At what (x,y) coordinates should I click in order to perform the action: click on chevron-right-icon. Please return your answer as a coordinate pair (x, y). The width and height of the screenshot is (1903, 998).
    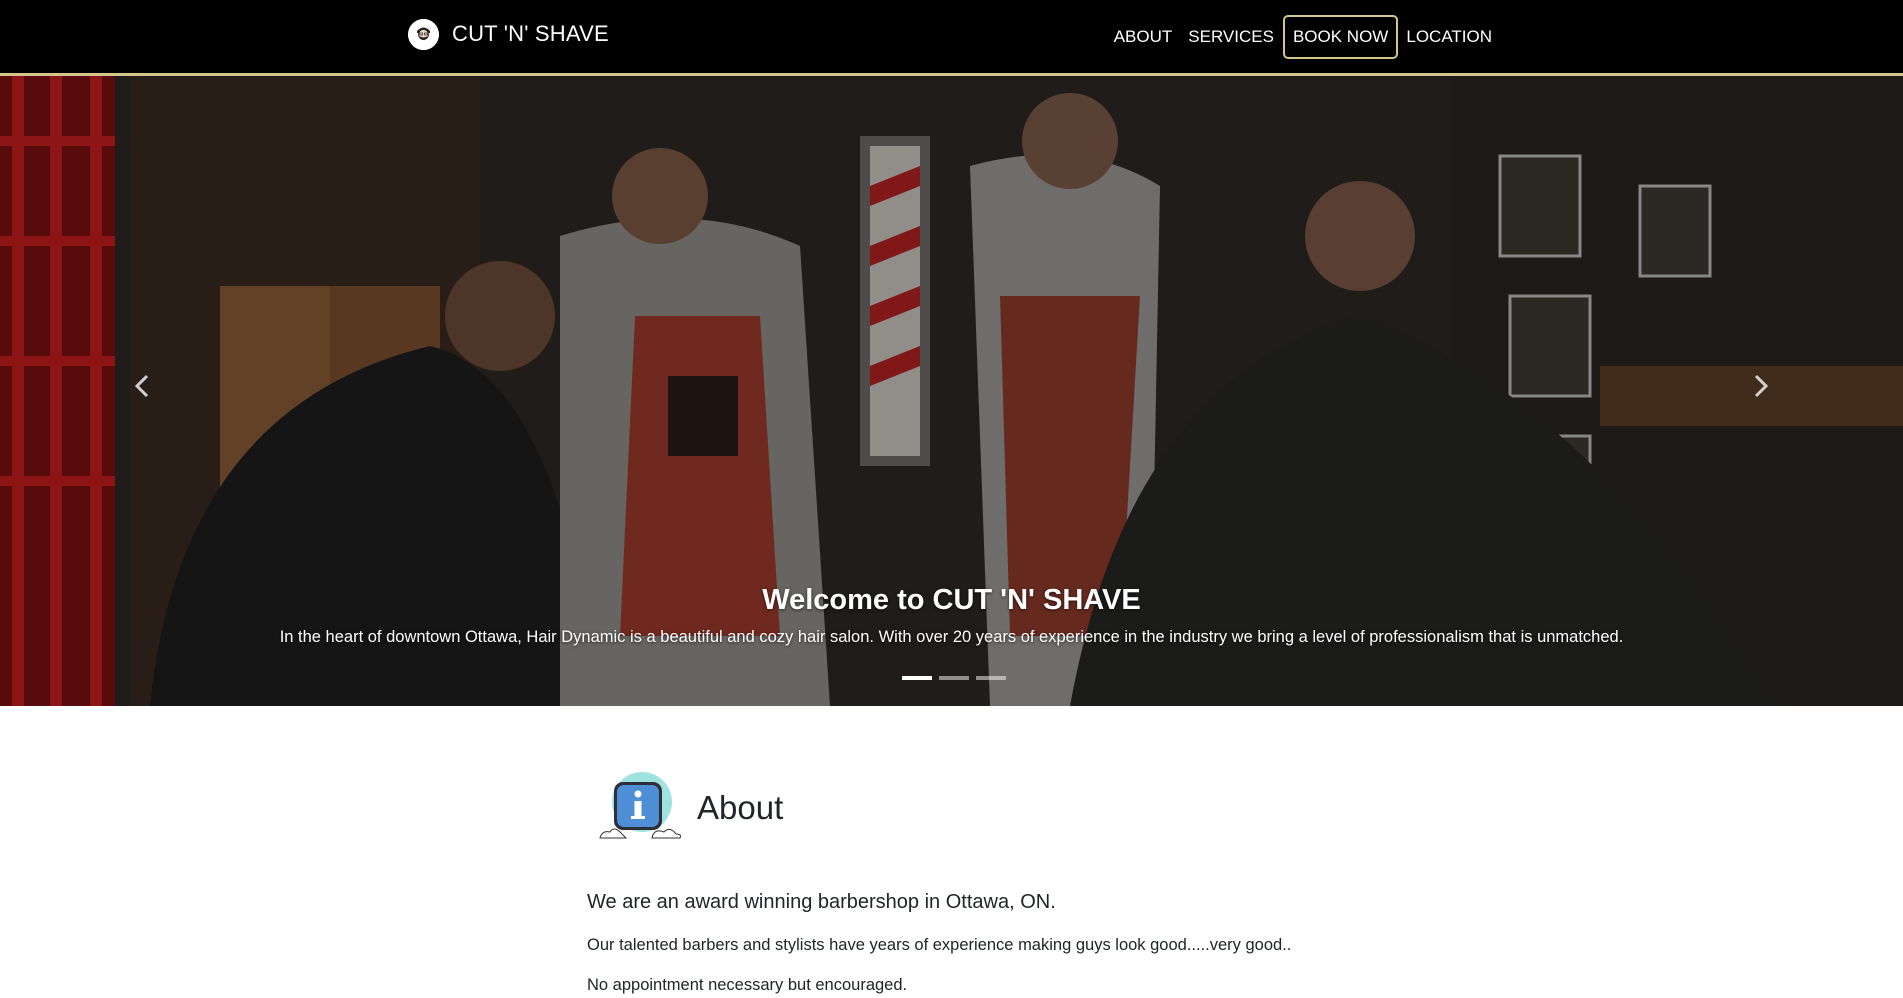
    Looking at the image, I should click on (1761, 386).